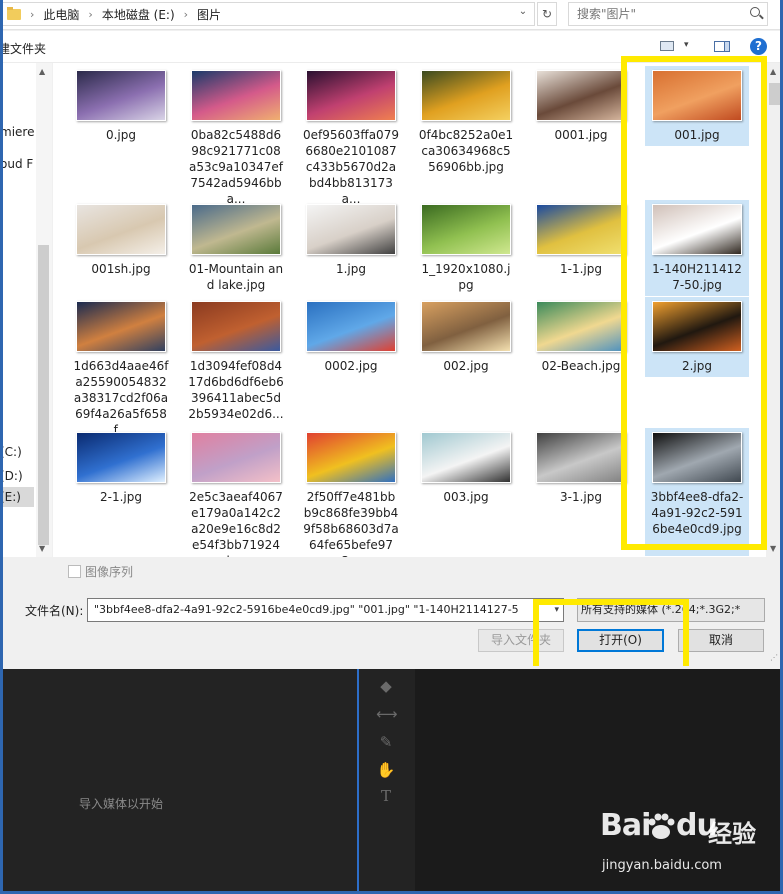 This screenshot has height=894, width=783. I want to click on type-tool-icon: T, so click(386, 797).